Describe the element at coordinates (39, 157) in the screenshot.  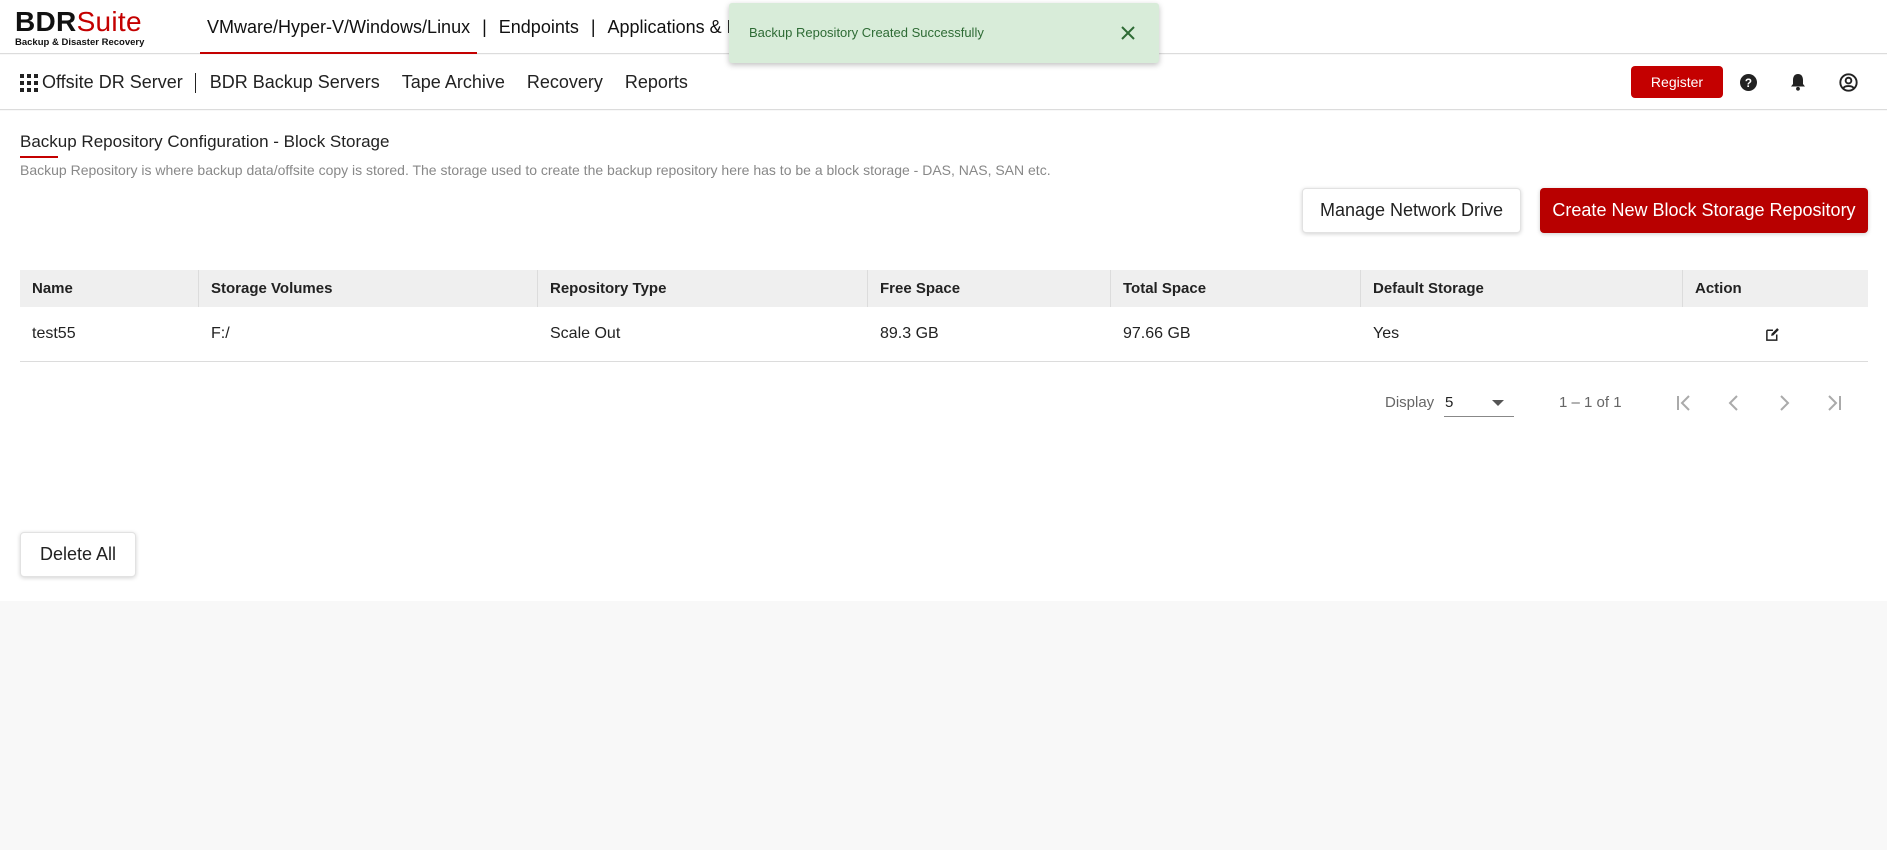
I see `title-underline` at that location.